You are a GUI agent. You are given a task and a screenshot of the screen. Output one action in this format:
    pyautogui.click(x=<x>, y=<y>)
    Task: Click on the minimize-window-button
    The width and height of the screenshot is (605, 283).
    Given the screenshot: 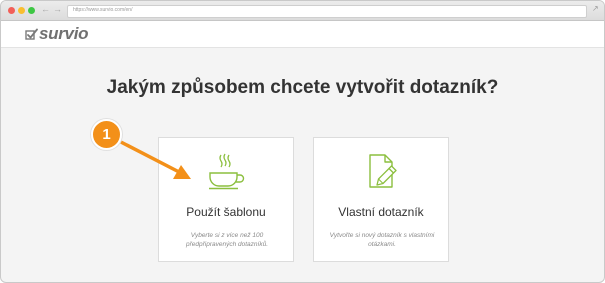 What is the action you would take?
    pyautogui.click(x=21, y=10)
    